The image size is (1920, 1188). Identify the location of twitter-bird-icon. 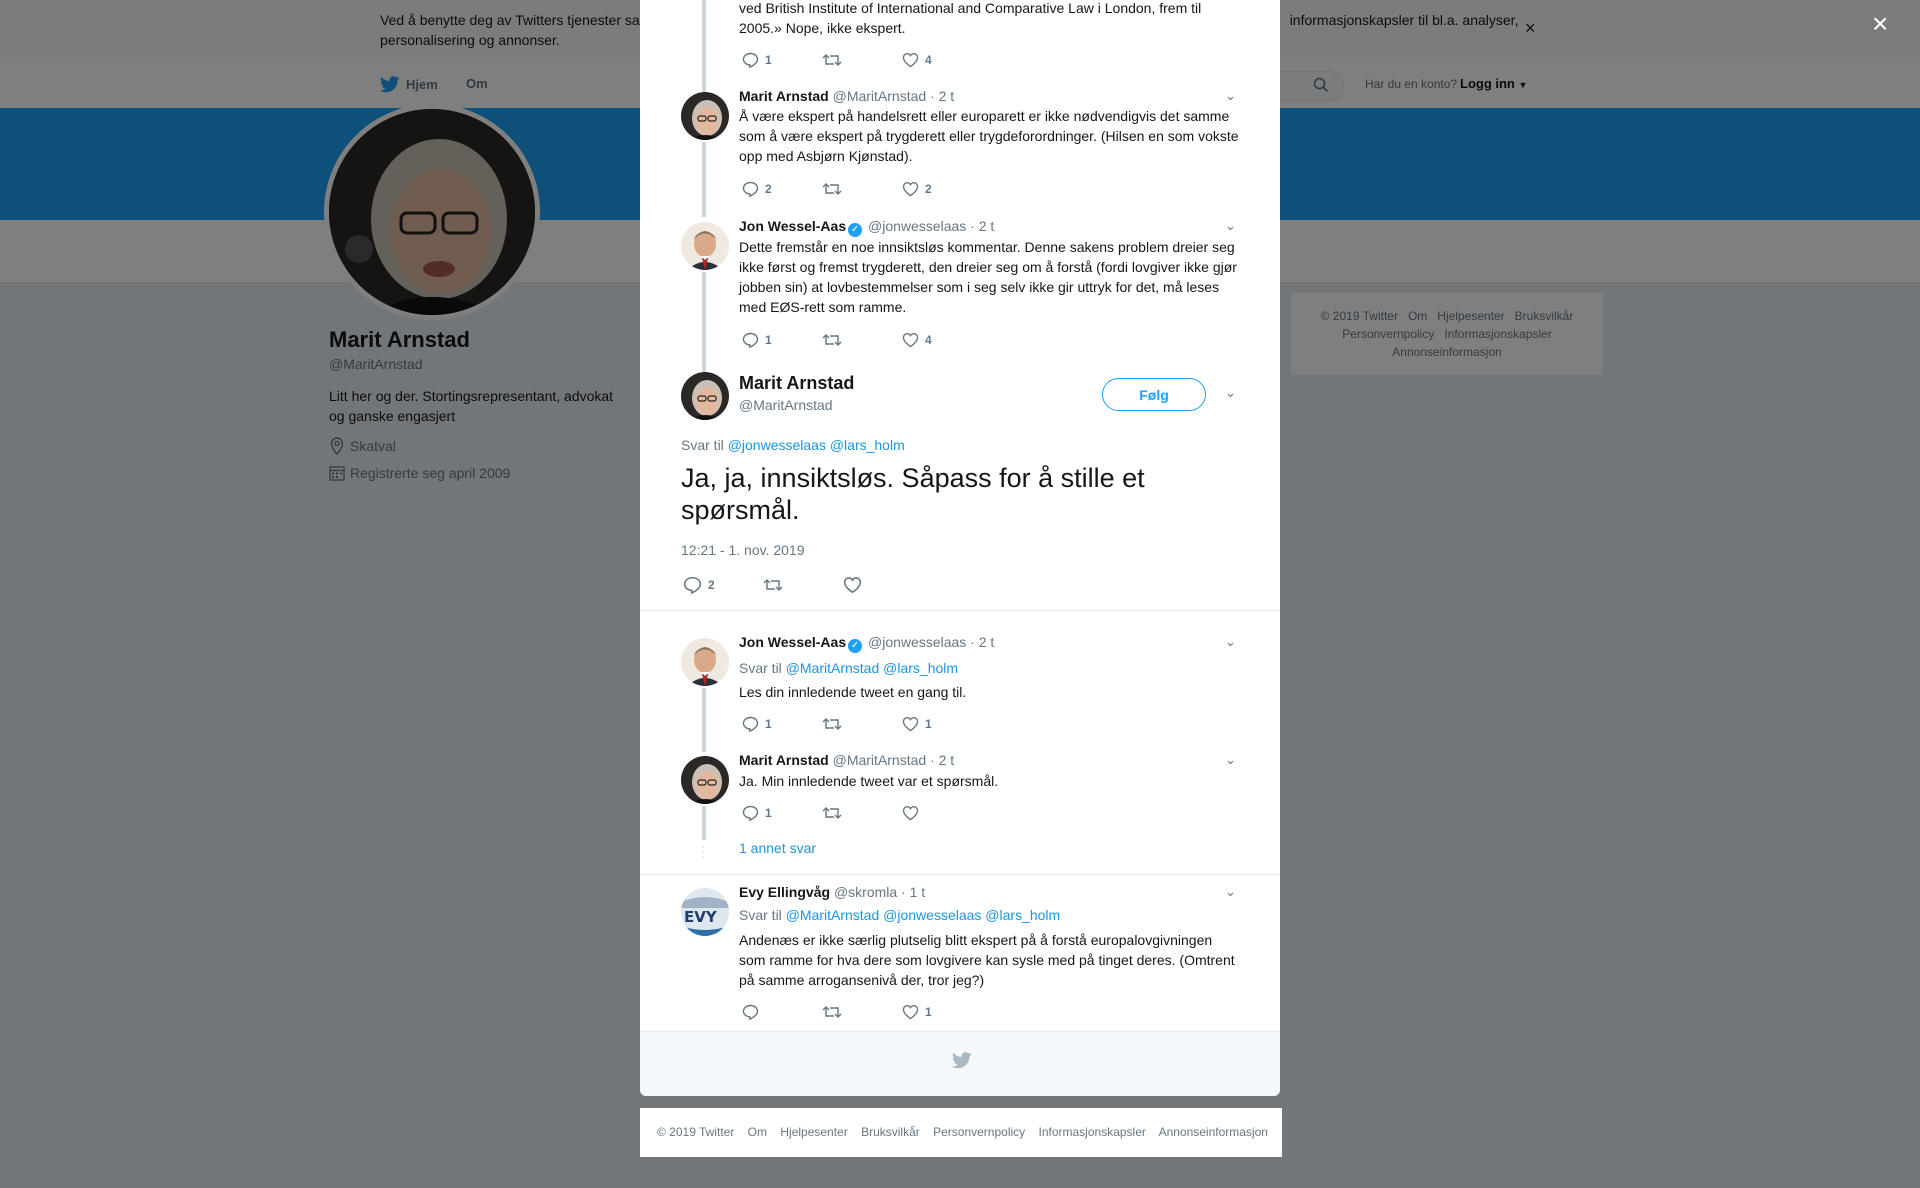
(962, 1060).